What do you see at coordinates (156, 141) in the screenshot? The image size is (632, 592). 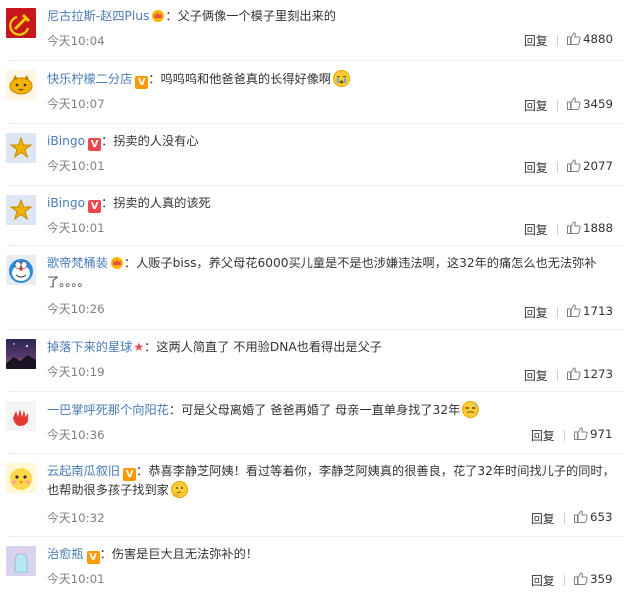 I see `comment-text: 拐卖的人没有心` at bounding box center [156, 141].